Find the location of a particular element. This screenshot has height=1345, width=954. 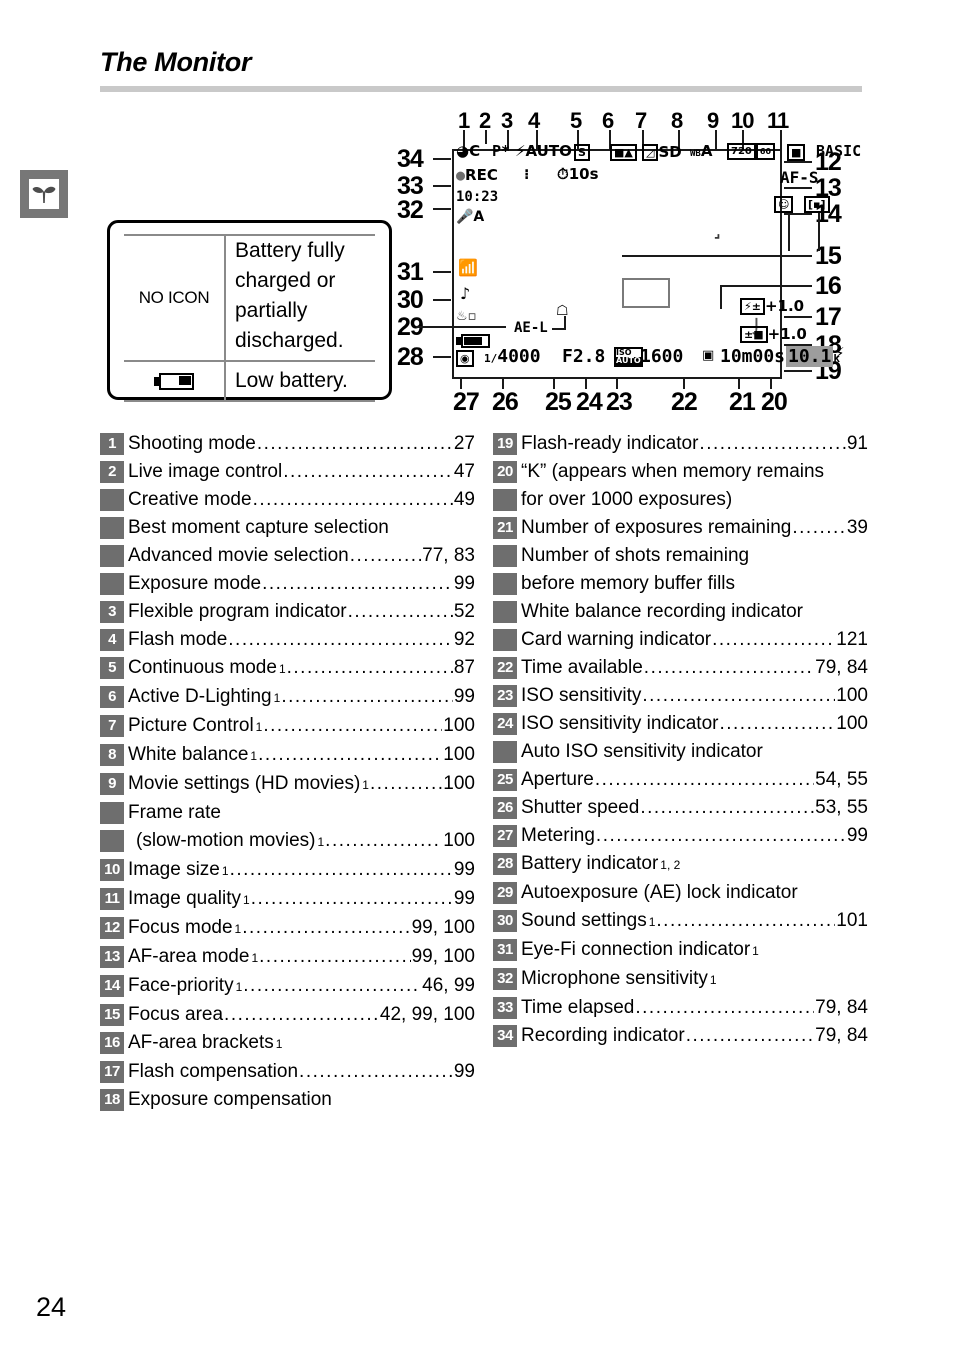

osd-aperture: F2.8 is located at coordinates (584, 356).